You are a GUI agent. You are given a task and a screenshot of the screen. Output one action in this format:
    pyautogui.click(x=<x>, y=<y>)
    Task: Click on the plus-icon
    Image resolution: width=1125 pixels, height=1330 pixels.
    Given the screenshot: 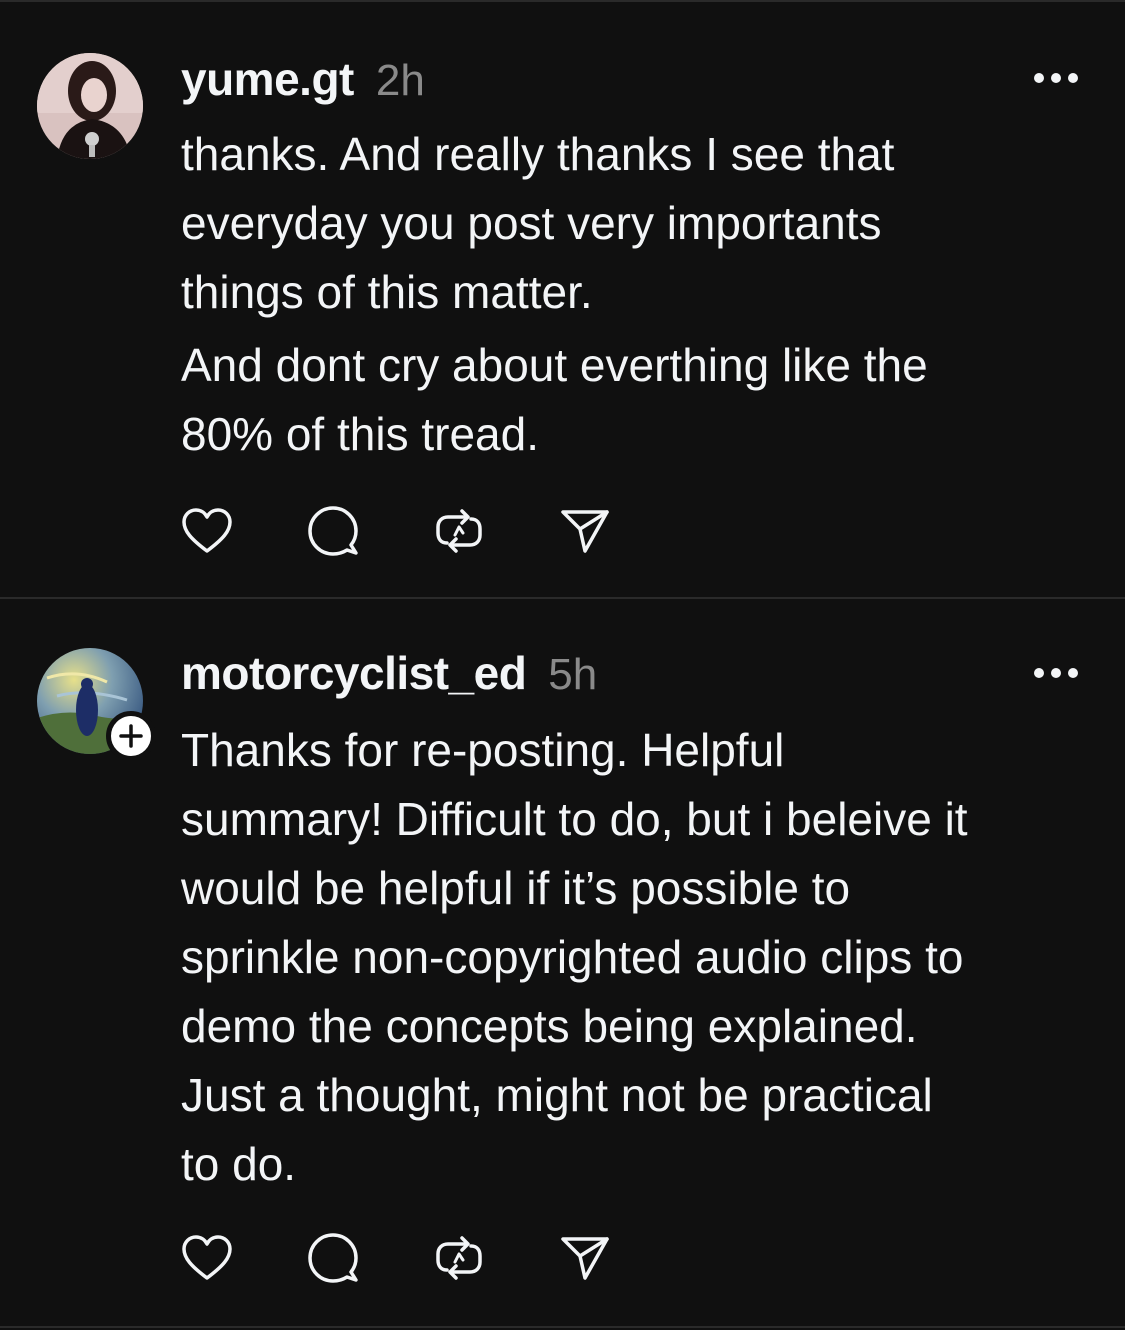 What is the action you would take?
    pyautogui.click(x=131, y=736)
    